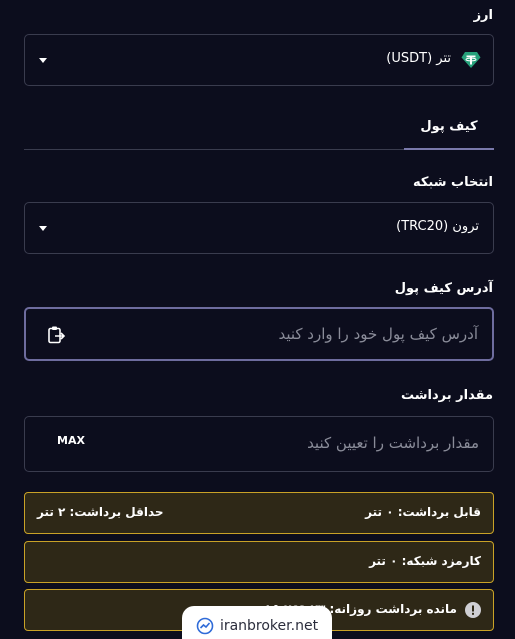 The width and height of the screenshot is (515, 639). Describe the element at coordinates (418, 58) in the screenshot. I see `currency-value: تتر (USDT)` at that location.